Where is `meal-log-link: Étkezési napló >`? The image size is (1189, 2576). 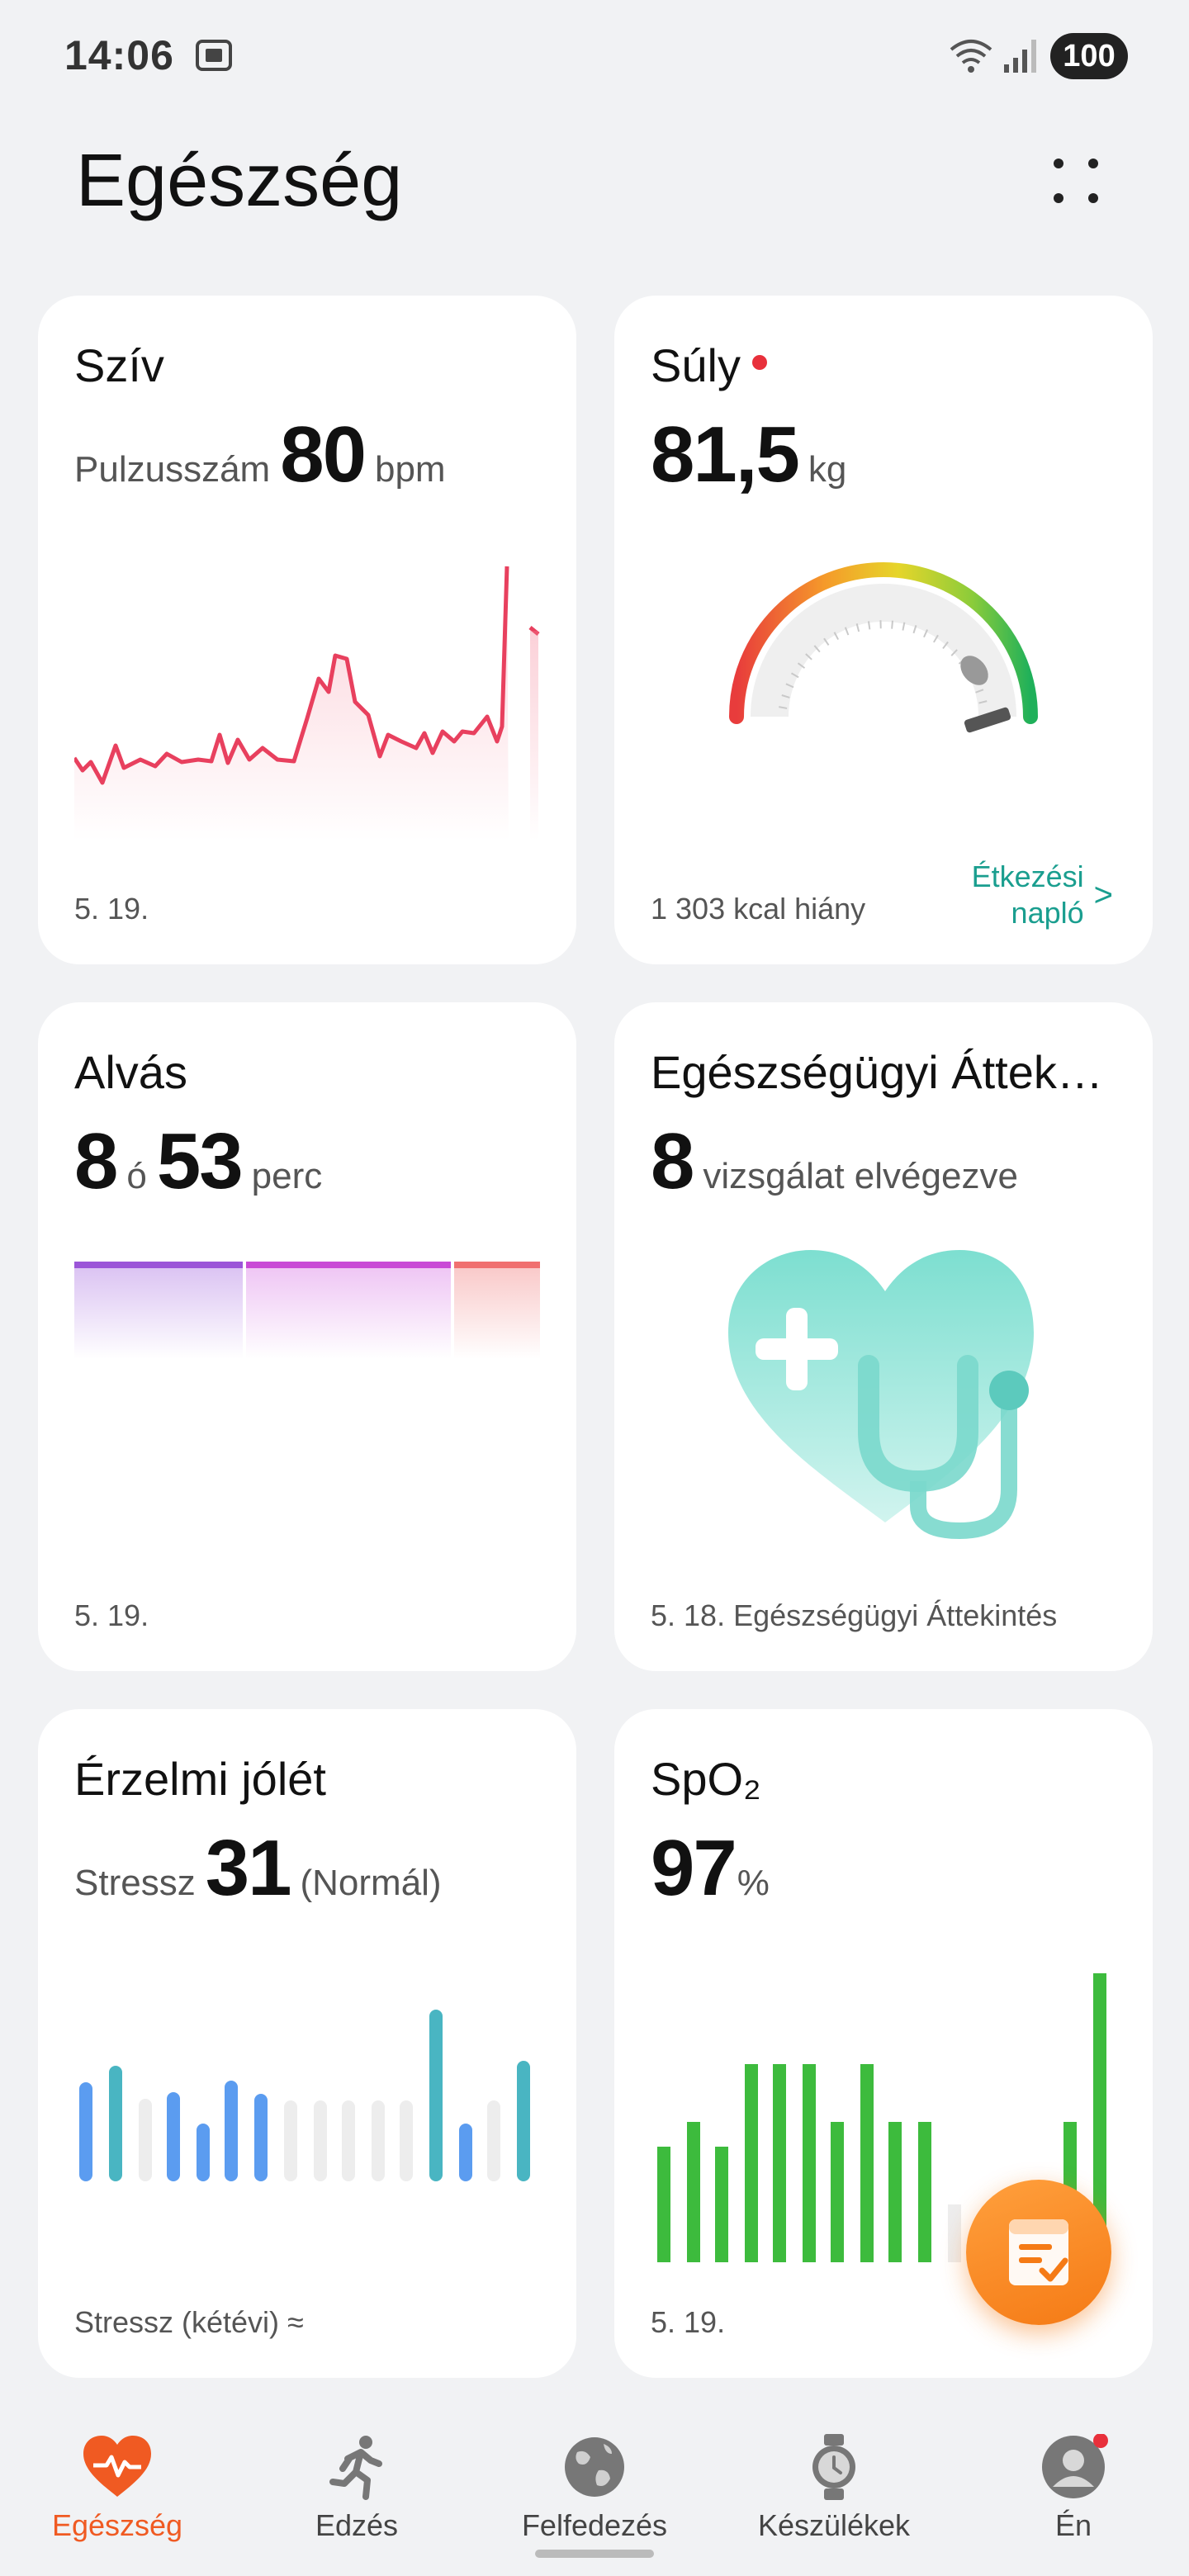
meal-log-link: Étkezési napló > is located at coordinates (1036, 895).